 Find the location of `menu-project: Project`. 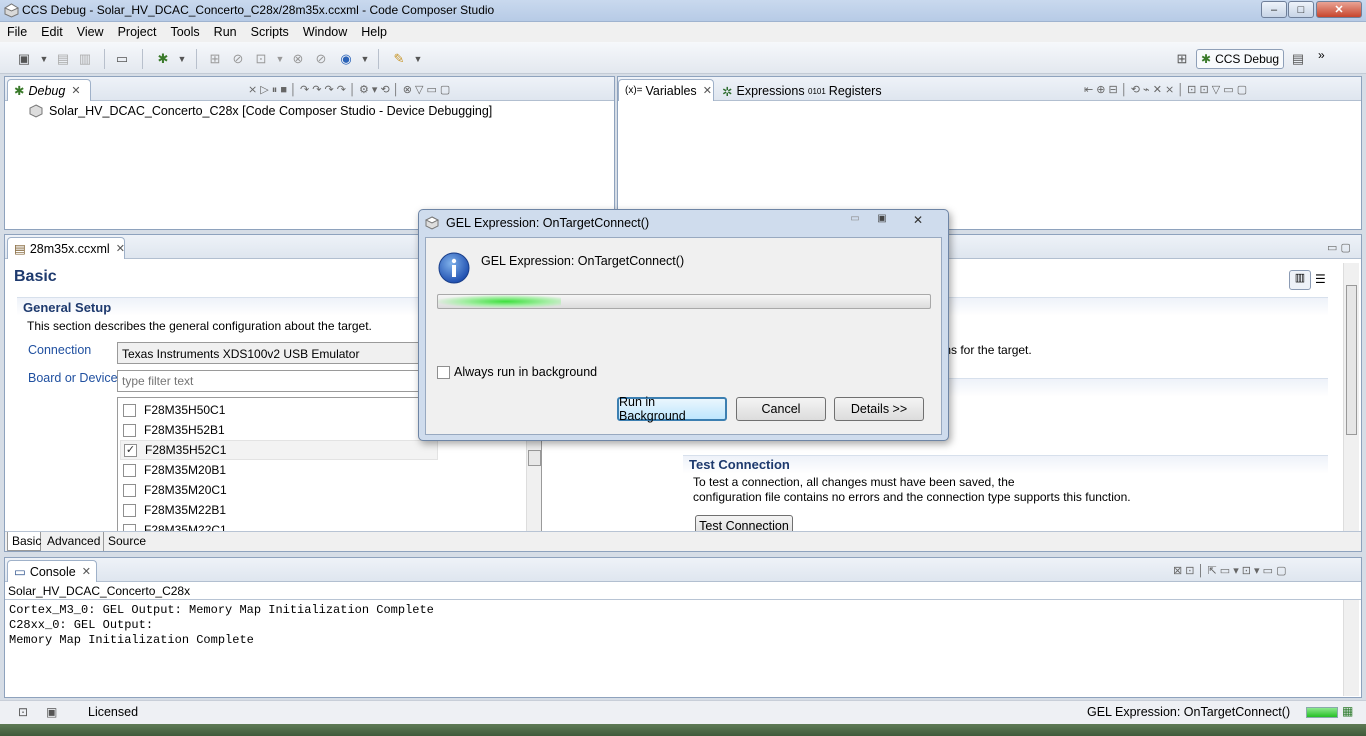

menu-project: Project is located at coordinates (137, 32).